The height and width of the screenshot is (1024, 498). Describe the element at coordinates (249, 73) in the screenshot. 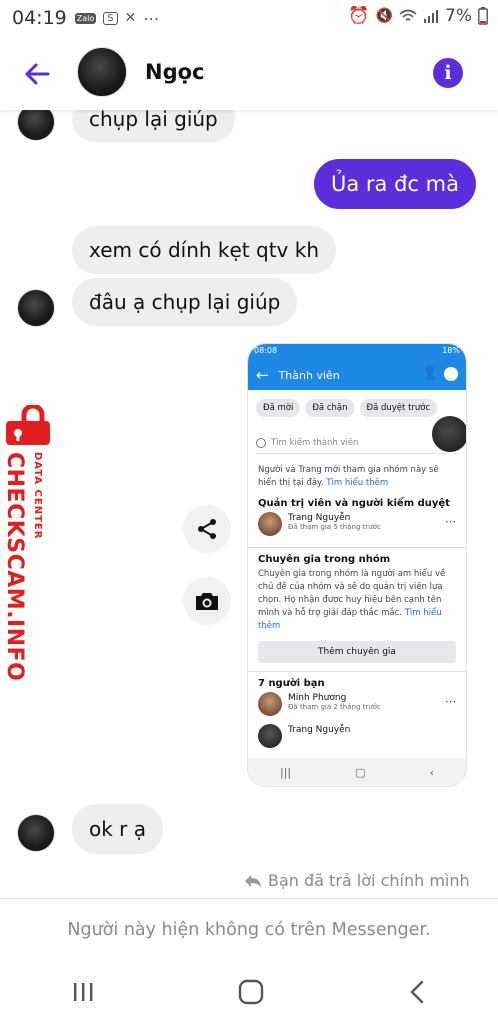

I see `conversation-header: Ngọc i` at that location.